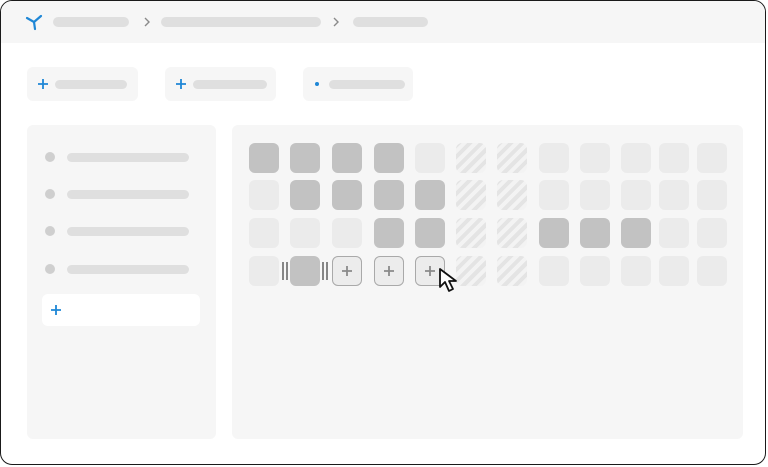 The width and height of the screenshot is (768, 467). What do you see at coordinates (285, 271) in the screenshot?
I see `resize-handle-left-icon` at bounding box center [285, 271].